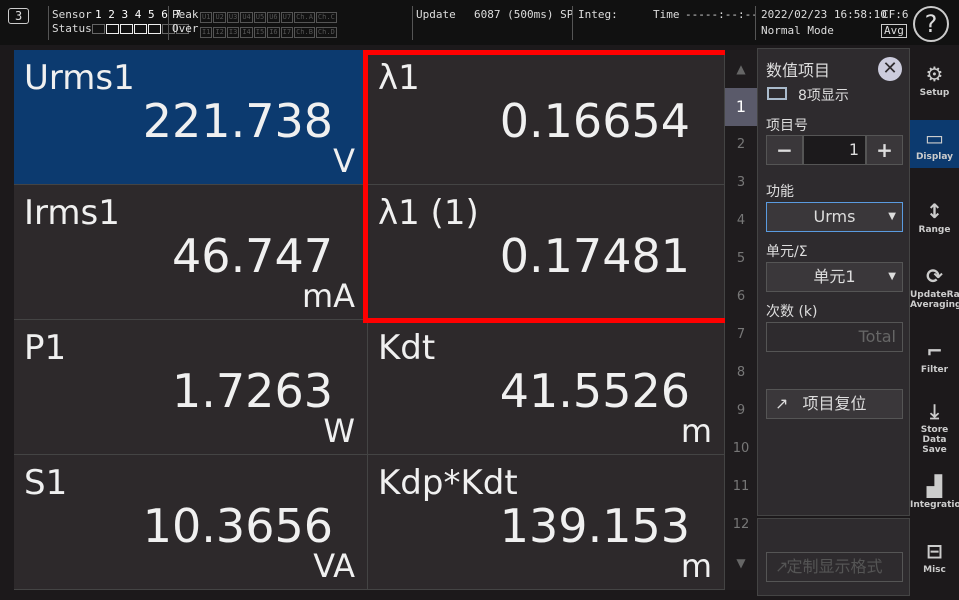 This screenshot has height=600, width=959. What do you see at coordinates (344, 161) in the screenshot?
I see `item-unit: V` at bounding box center [344, 161].